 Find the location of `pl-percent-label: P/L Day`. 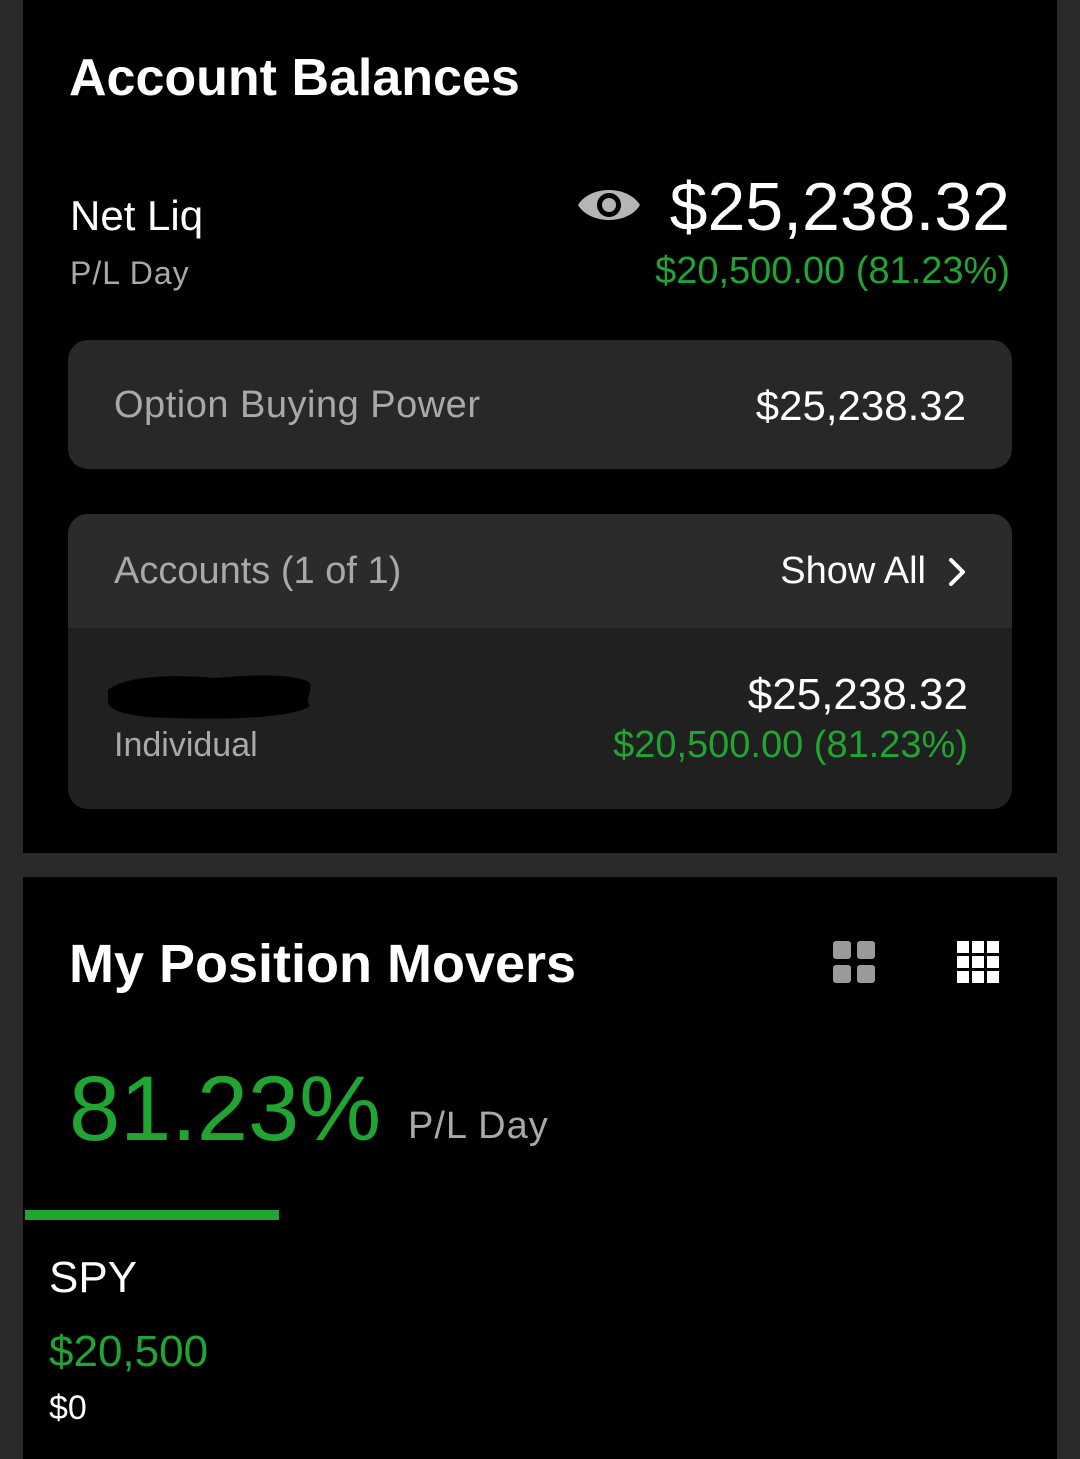

pl-percent-label: P/L Day is located at coordinates (478, 1126).